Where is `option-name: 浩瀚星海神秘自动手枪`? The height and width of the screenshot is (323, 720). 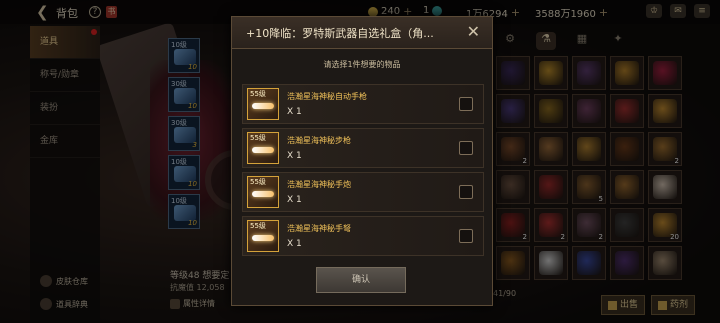
option-name: 浩瀚星海神秘自动手枪 is located at coordinates (327, 96).